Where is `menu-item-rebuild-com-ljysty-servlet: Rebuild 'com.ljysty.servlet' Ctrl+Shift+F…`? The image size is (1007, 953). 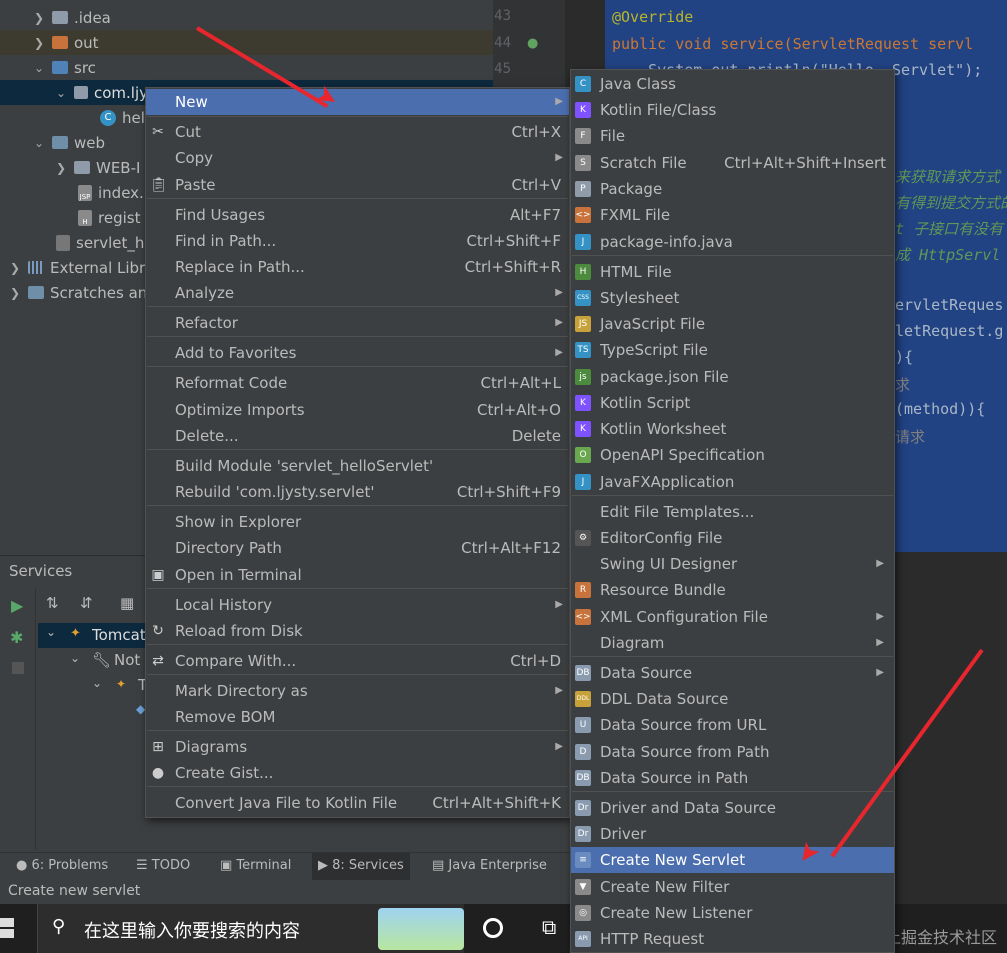 menu-item-rebuild-com-ljysty-servlet: Rebuild 'com.ljysty.servlet' Ctrl+Shift+F… is located at coordinates (357, 492).